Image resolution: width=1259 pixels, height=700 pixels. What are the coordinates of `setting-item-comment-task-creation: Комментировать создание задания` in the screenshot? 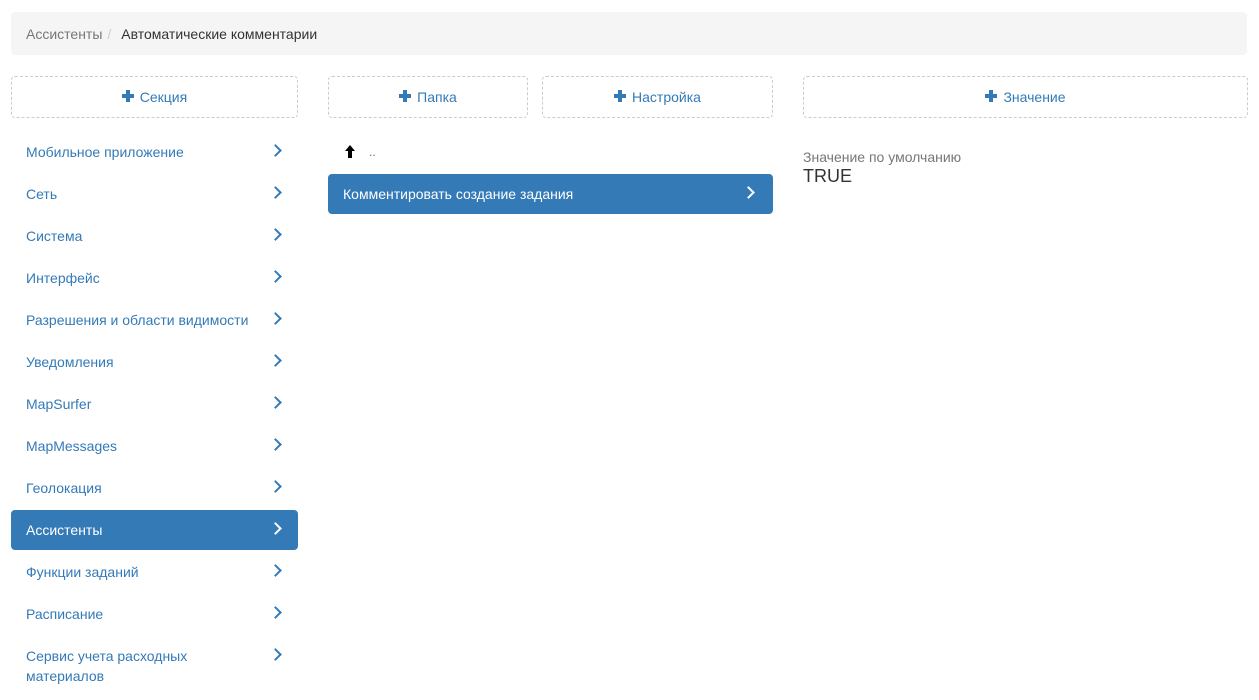 It's located at (550, 194).